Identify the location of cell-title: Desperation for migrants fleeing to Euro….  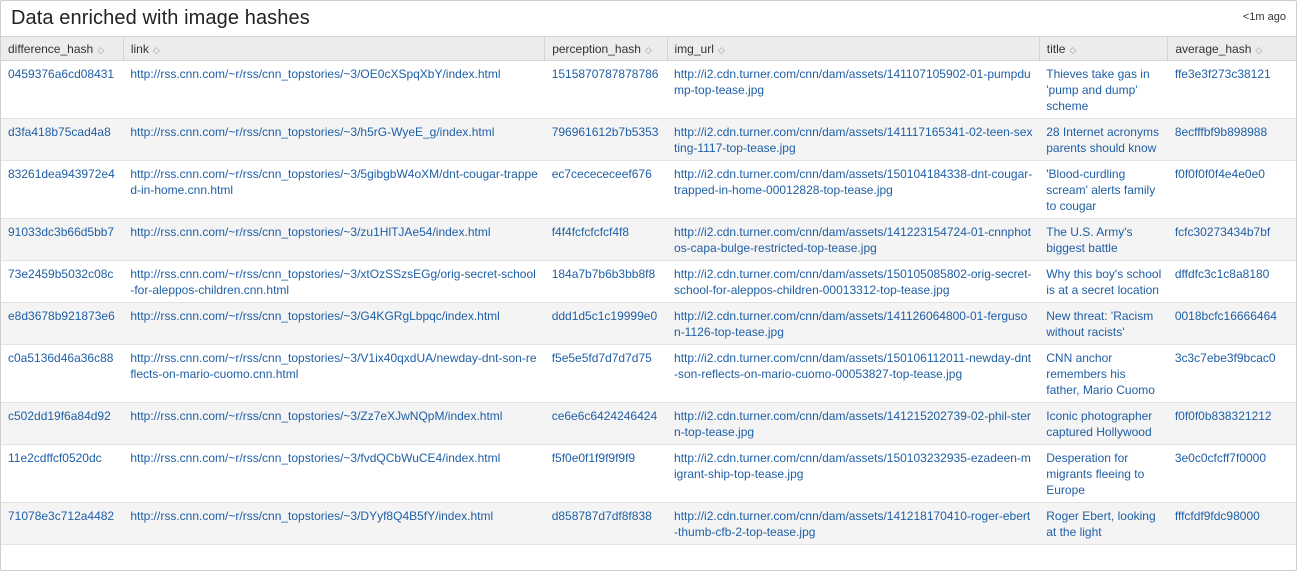
(1103, 473).